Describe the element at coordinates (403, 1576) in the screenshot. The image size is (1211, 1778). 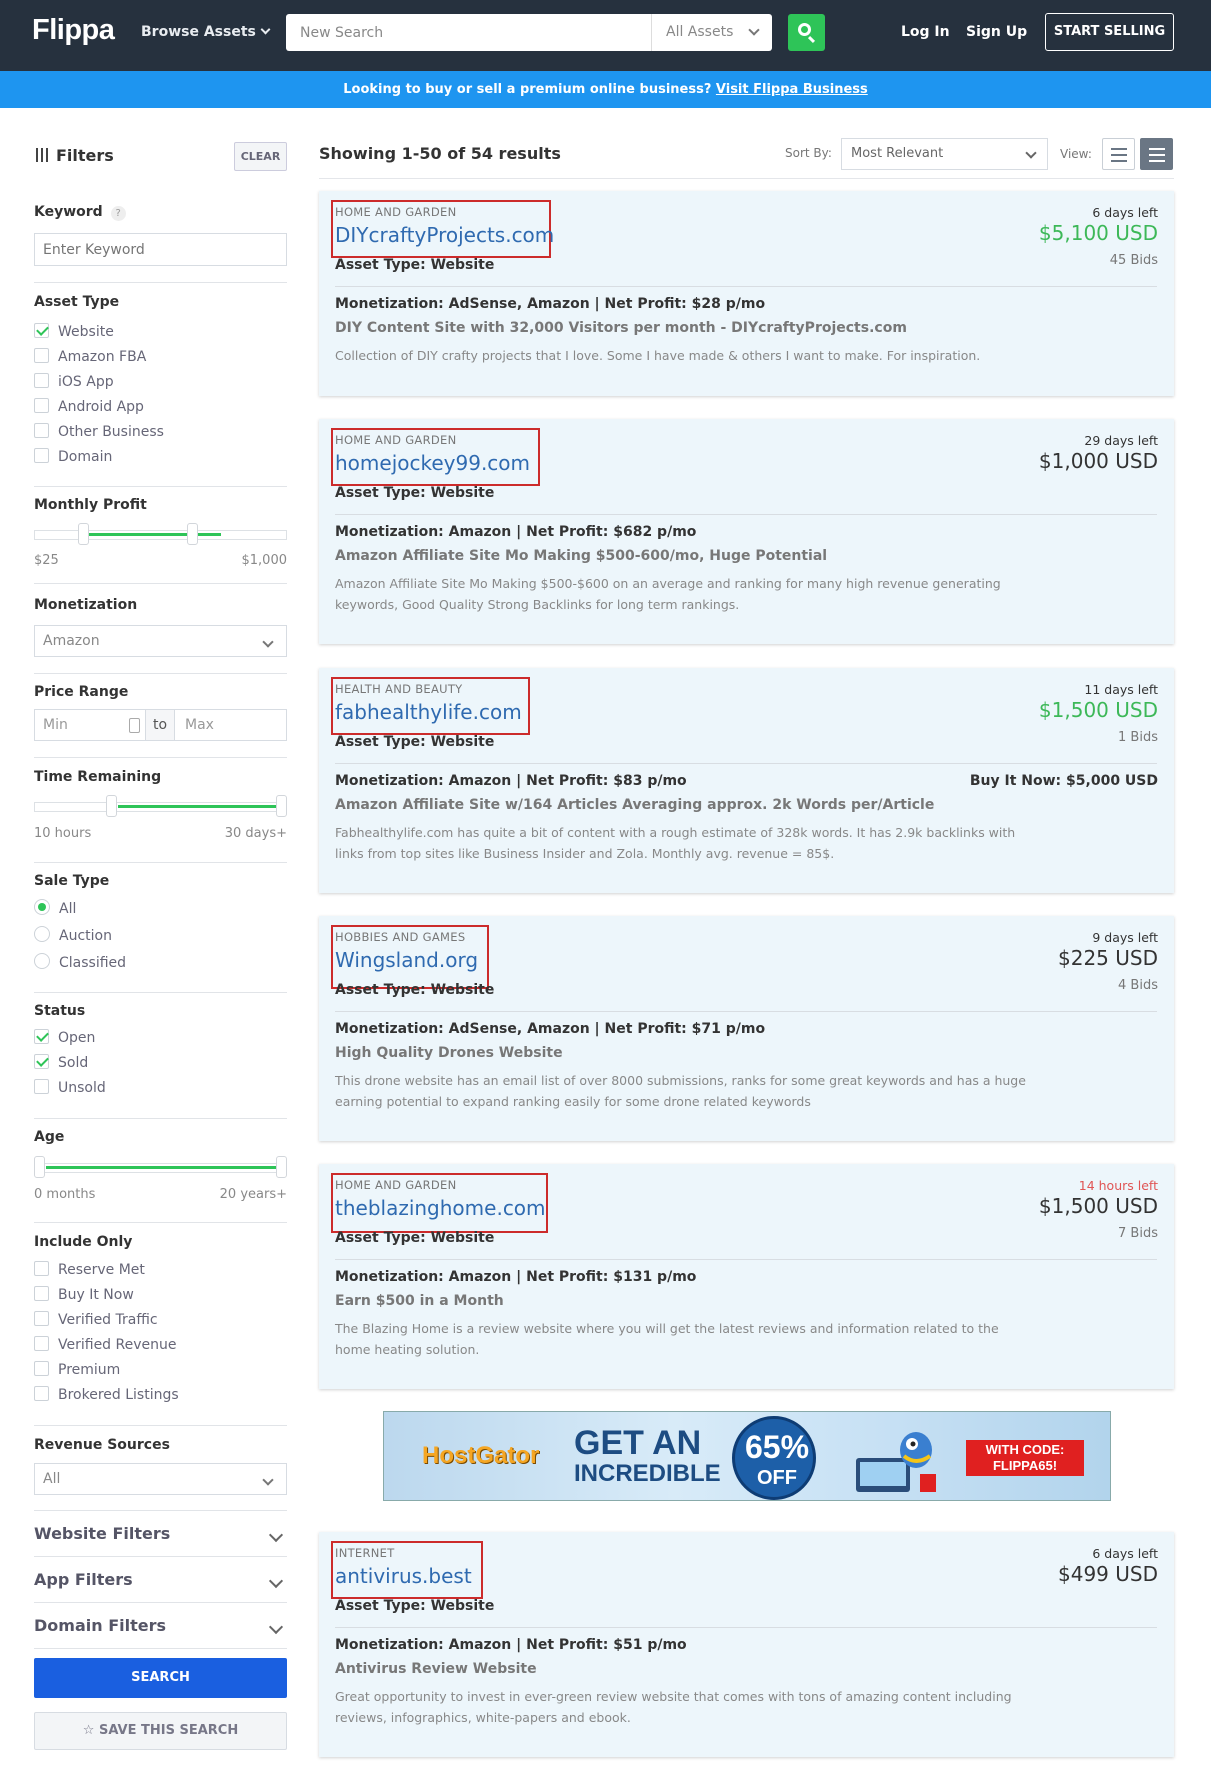
I see `listing-title-link: antivirus.best` at that location.